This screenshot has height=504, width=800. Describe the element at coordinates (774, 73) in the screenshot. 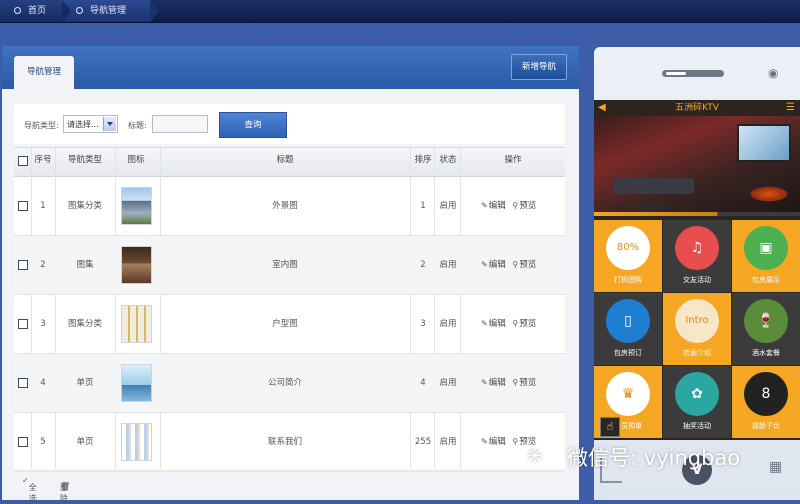

I see `eye-icon: ◉` at that location.